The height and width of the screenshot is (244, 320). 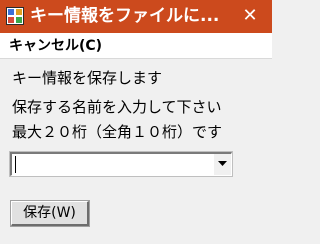 What do you see at coordinates (15, 16) in the screenshot?
I see `app-icon` at bounding box center [15, 16].